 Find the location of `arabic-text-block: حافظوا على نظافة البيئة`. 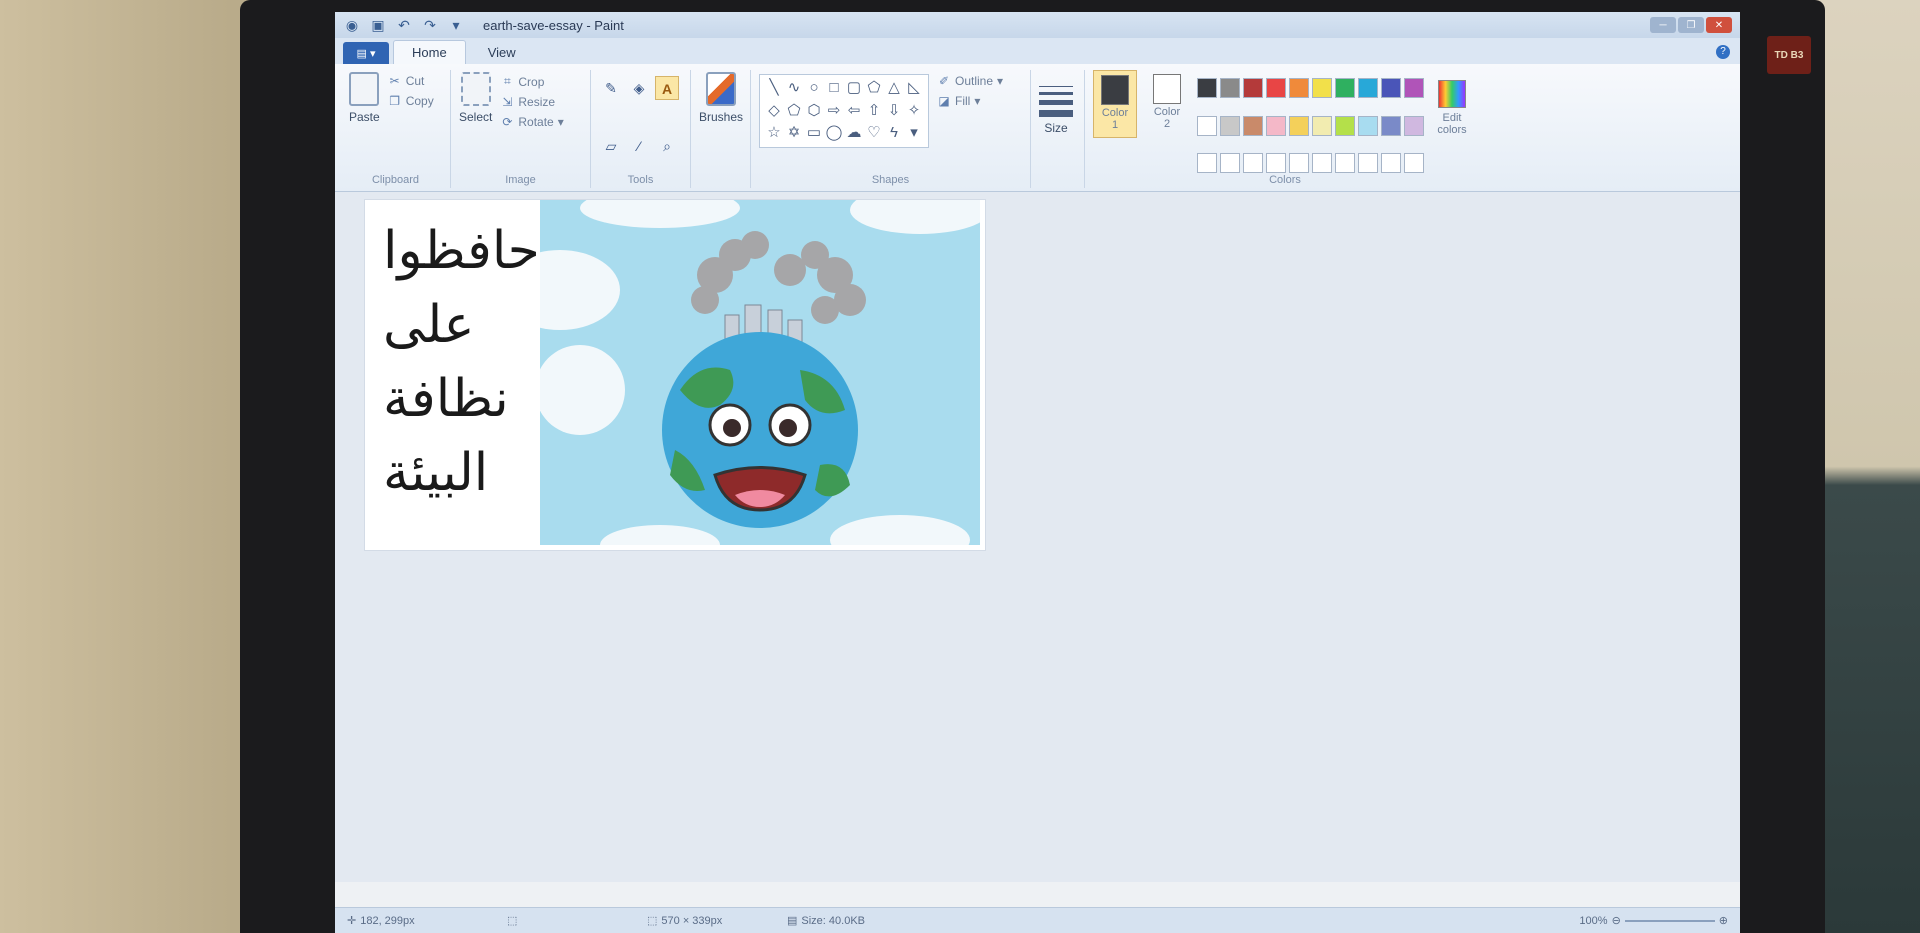

arabic-text-block: حافظوا على نظافة البيئة is located at coordinates (468, 362).